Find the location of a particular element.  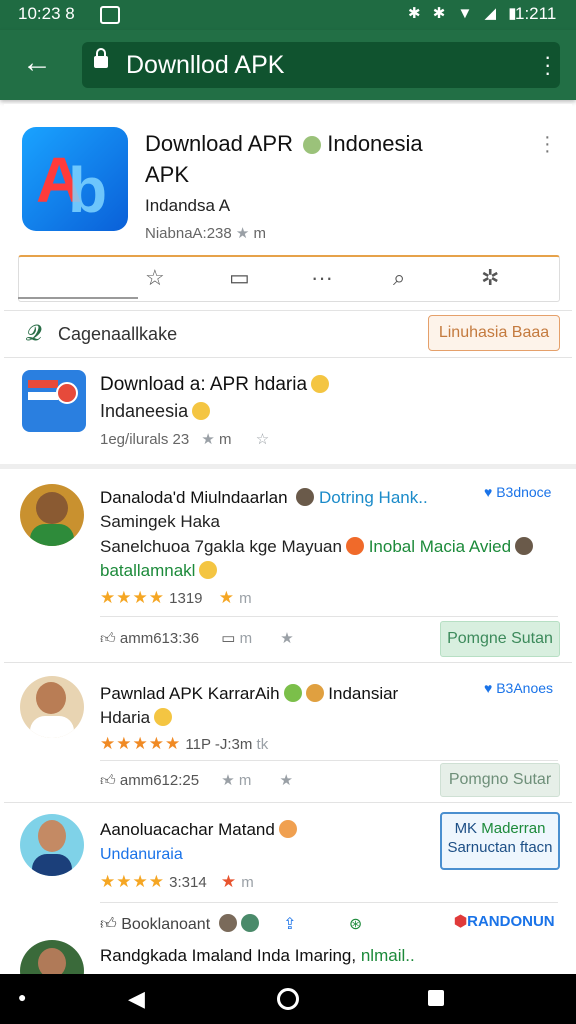

app-title-part1: Download APR is located at coordinates (219, 143).